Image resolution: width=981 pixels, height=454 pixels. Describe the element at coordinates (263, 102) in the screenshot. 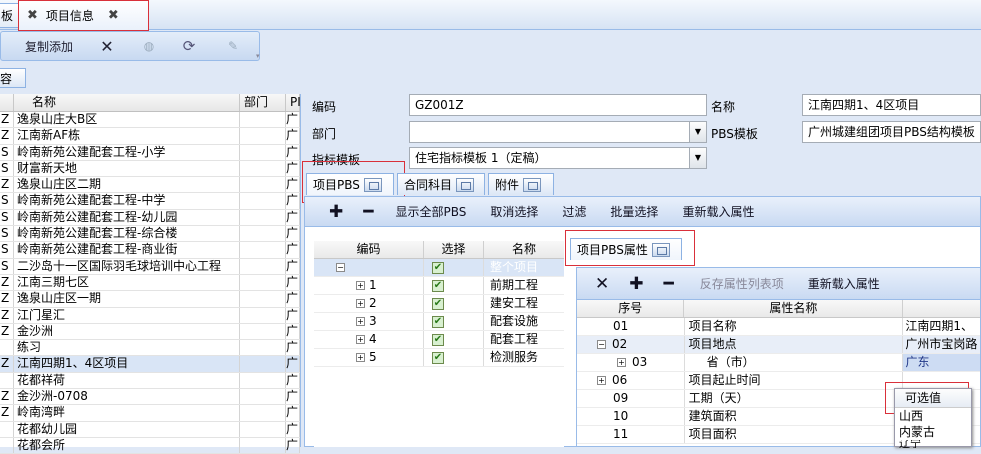

I see `grid-col-dept: 部门` at that location.